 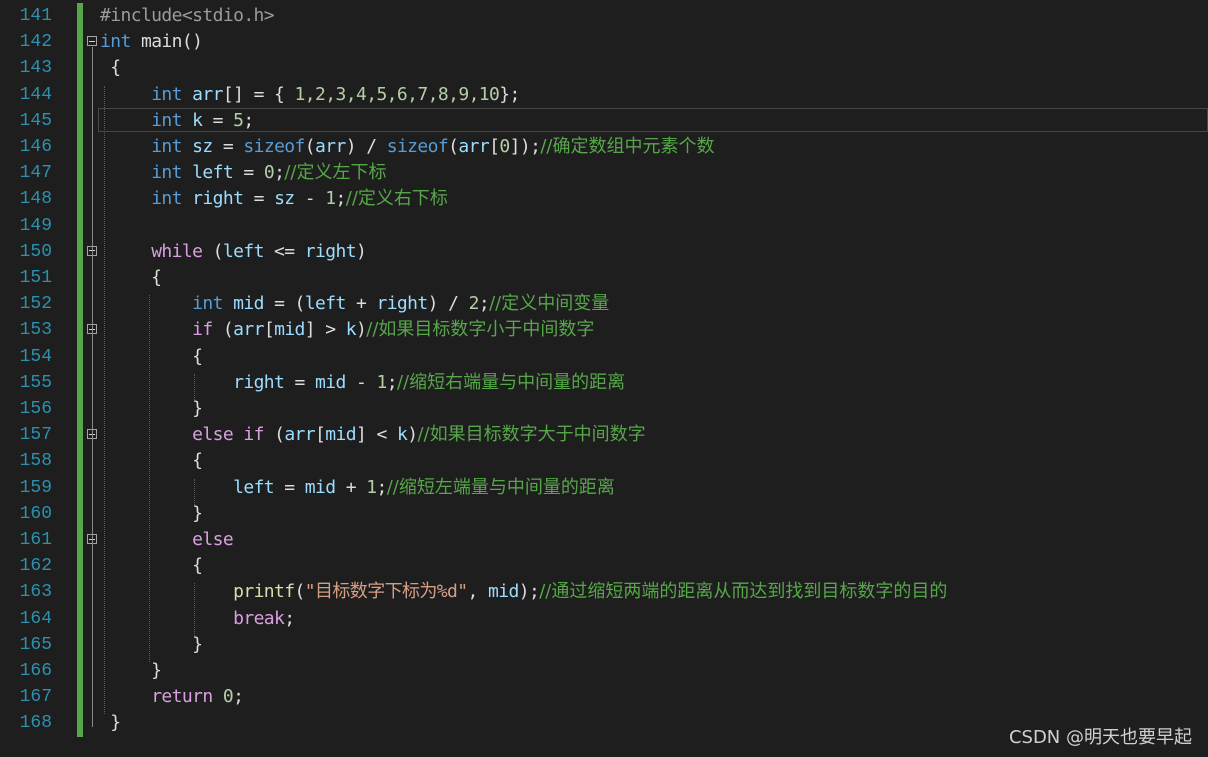 What do you see at coordinates (269, 330) in the screenshot?
I see `code-token: [` at bounding box center [269, 330].